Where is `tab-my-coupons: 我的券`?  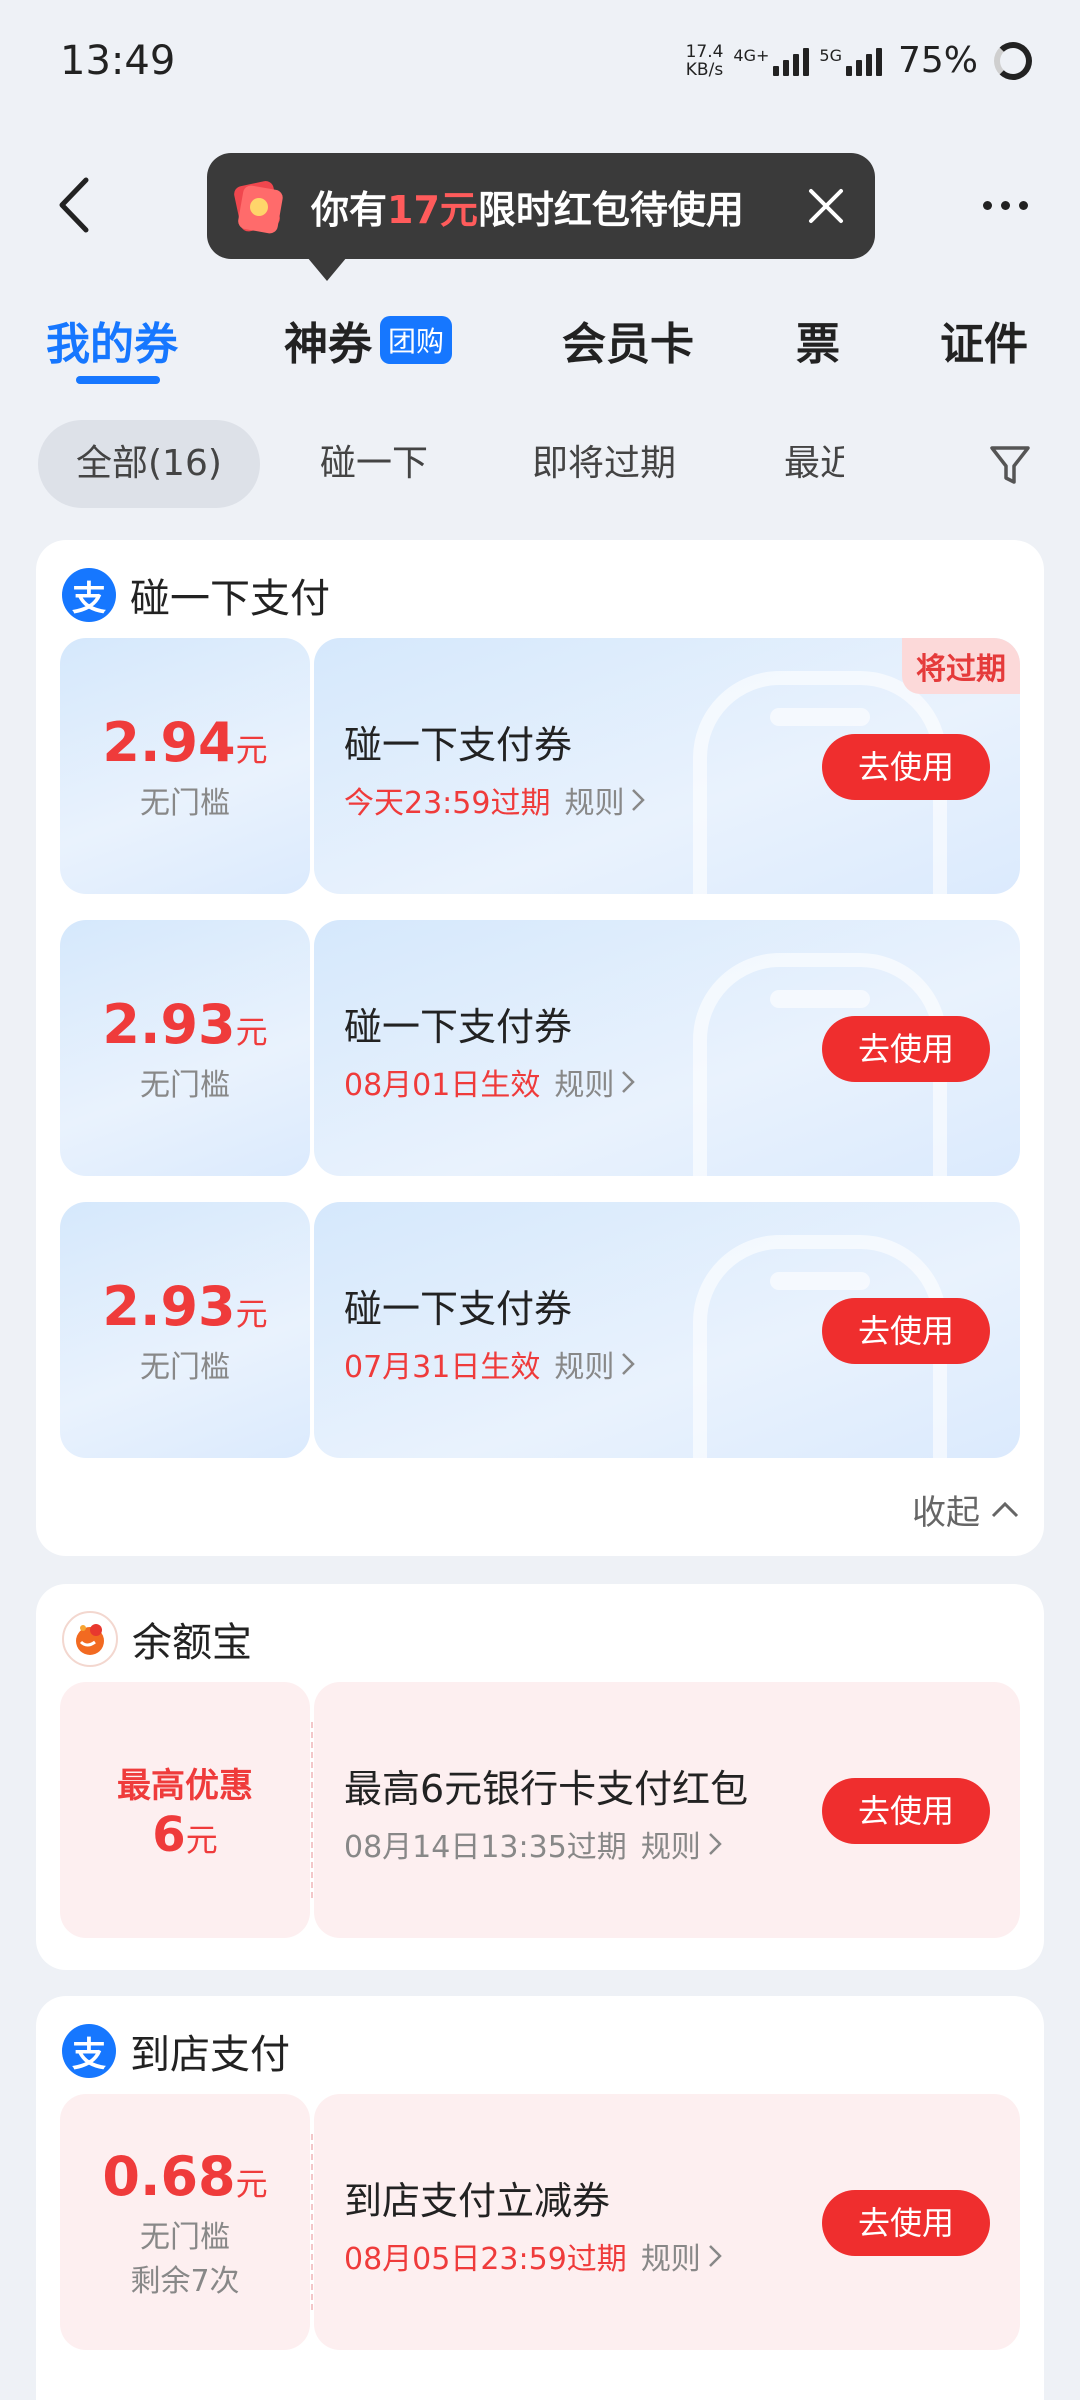
tab-my-coupons: 我的券 is located at coordinates (112, 340).